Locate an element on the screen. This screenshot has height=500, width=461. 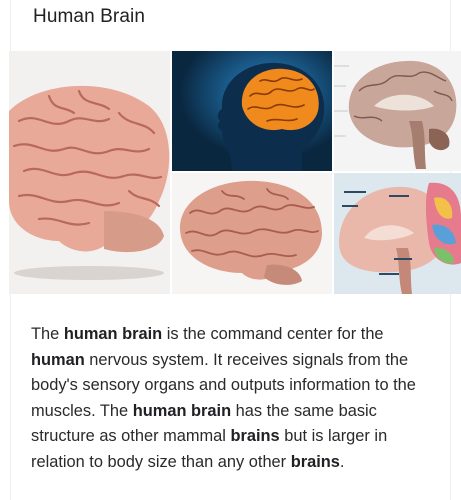
desc-part-1: human brain is located at coordinates (113, 334).